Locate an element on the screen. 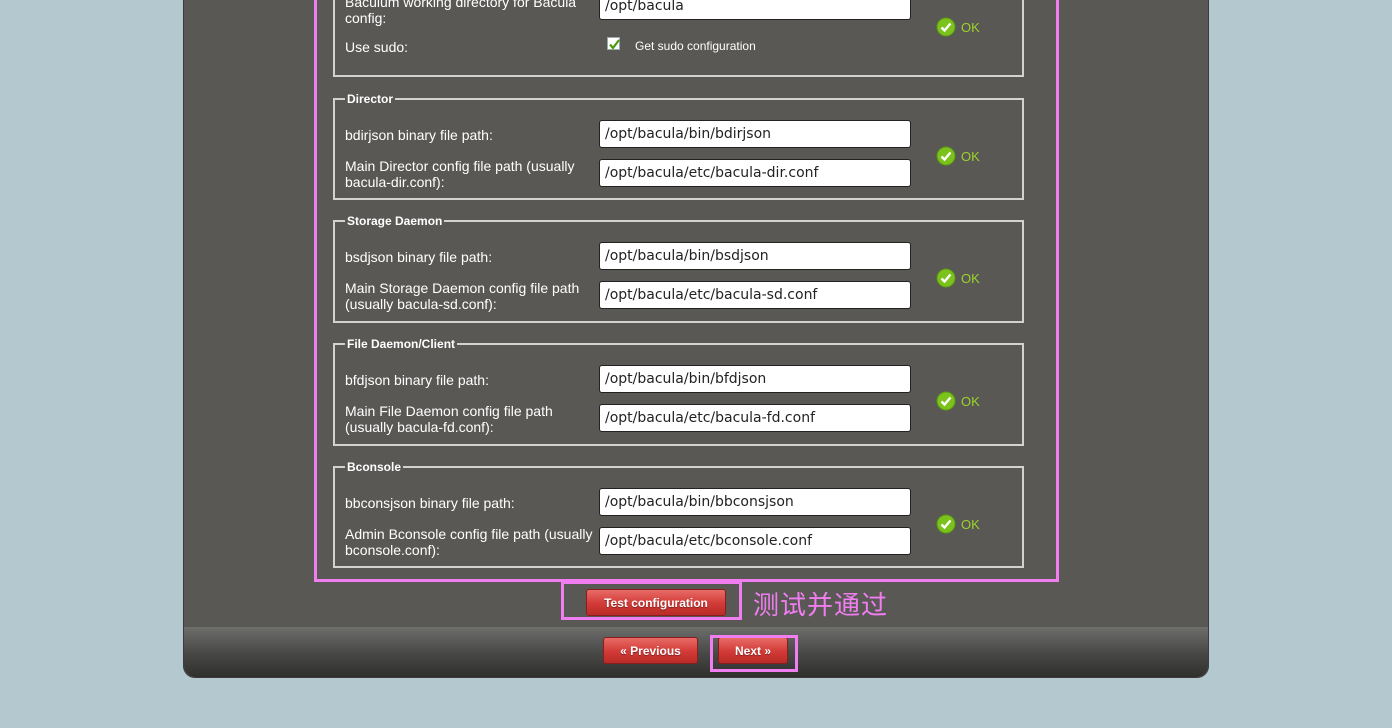  wizard-footer: « Previous Next » is located at coordinates (696, 652).